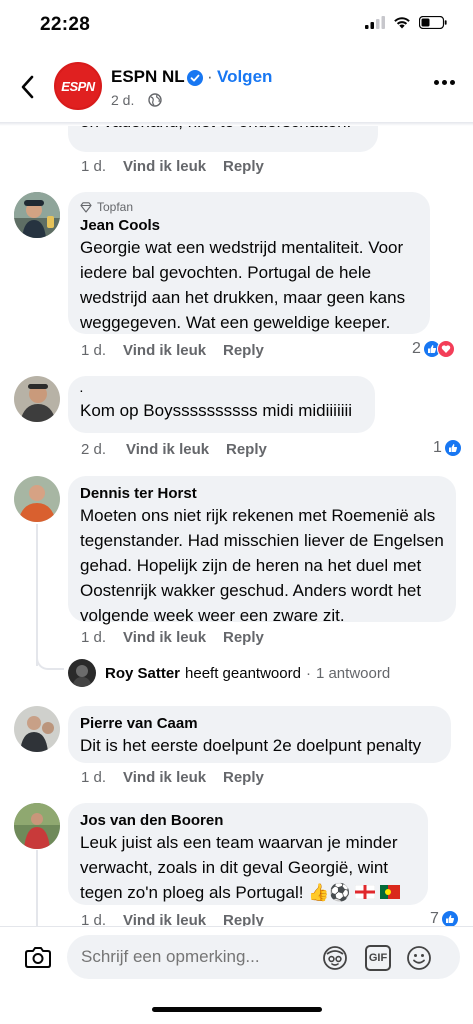 This screenshot has width=473, height=1024. Describe the element at coordinates (86, 207) in the screenshot. I see `diamond-icon` at that location.